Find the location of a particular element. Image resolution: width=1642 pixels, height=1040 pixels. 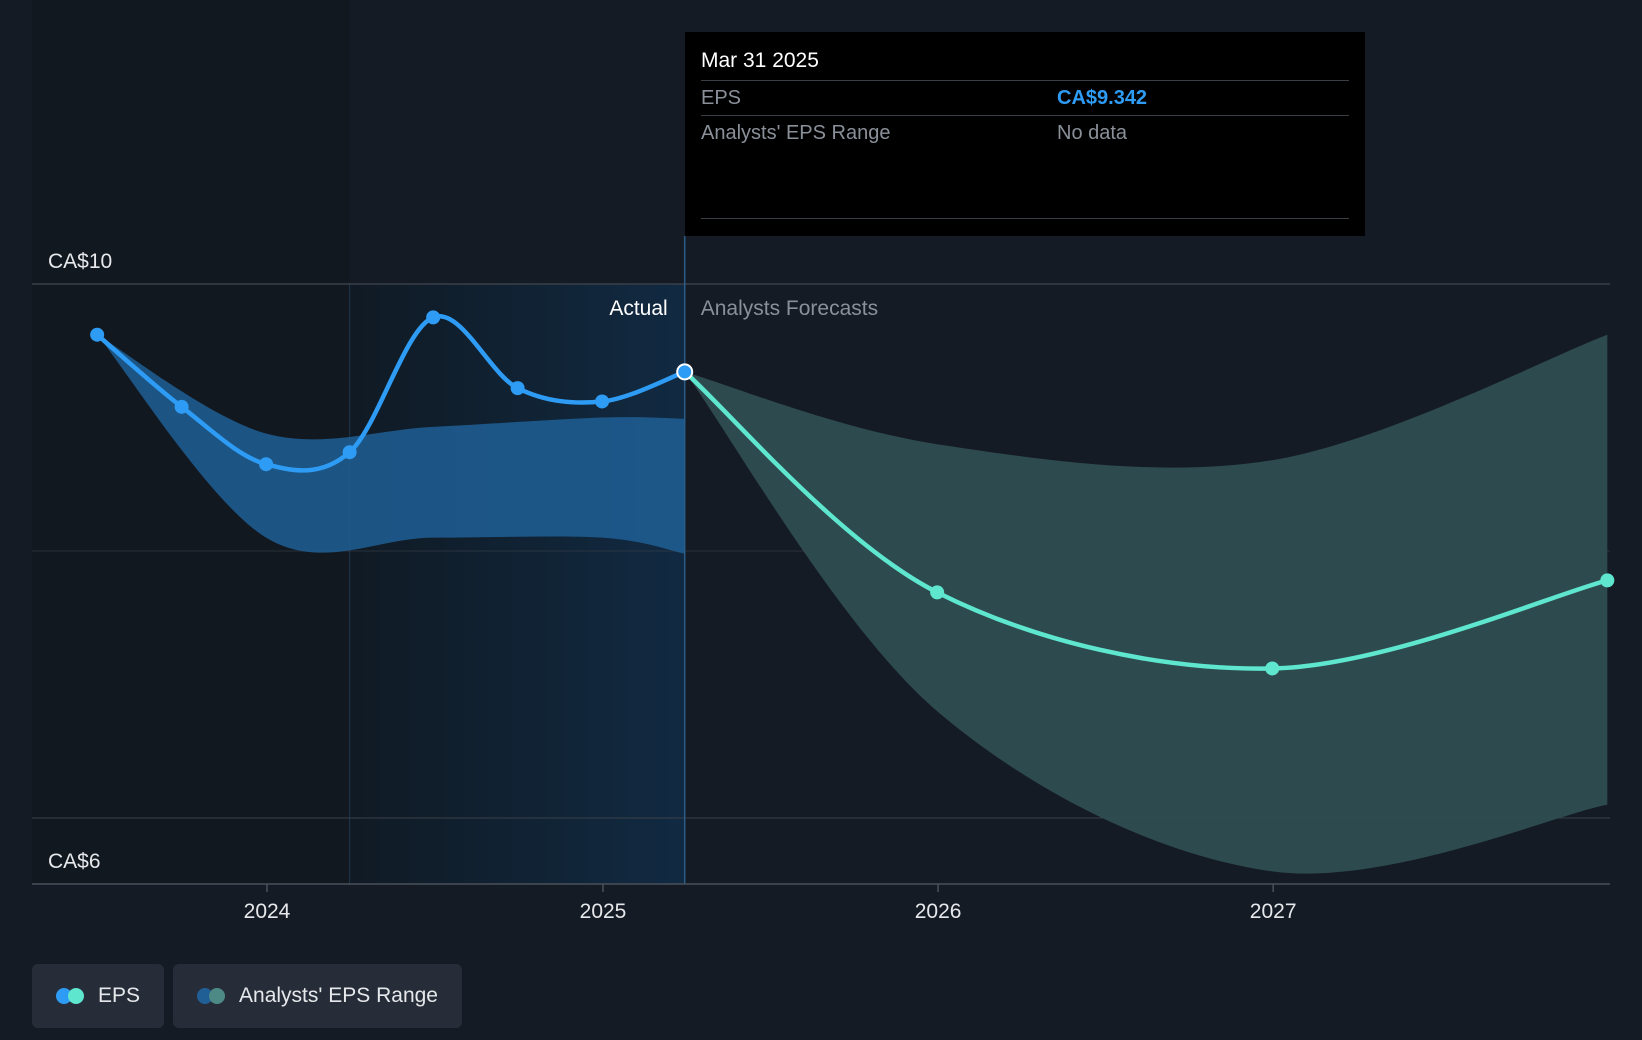

tooltip-eps-value: CA$9.342 is located at coordinates (1102, 98).